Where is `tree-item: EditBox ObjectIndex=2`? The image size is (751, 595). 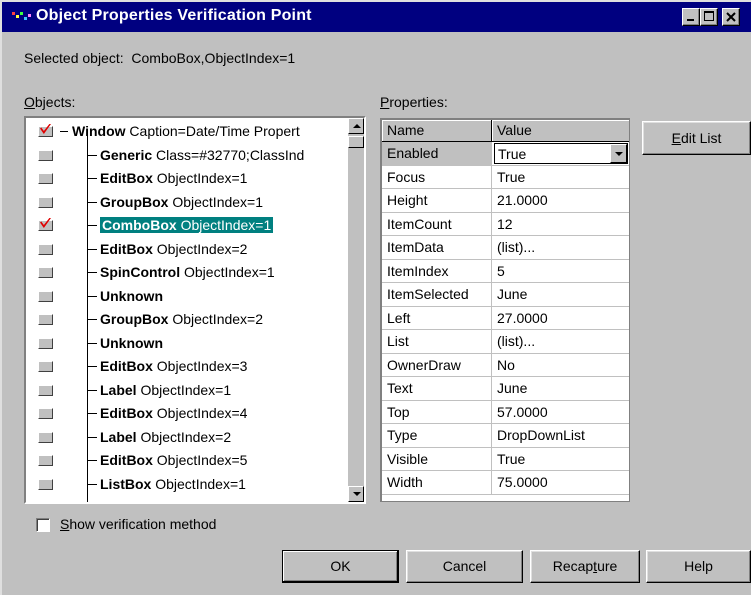
tree-item: EditBox ObjectIndex=2 is located at coordinates (186, 249).